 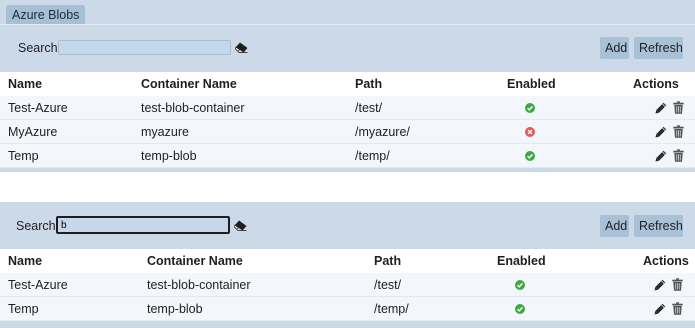 I want to click on cell-path: /myazure/, so click(x=382, y=132).